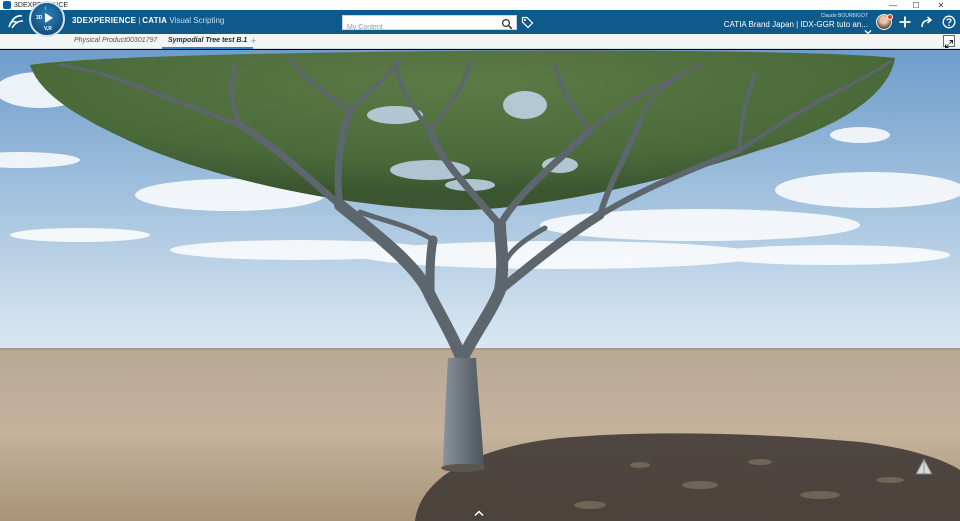  I want to click on compass-3d-label: 3D, so click(39, 18).